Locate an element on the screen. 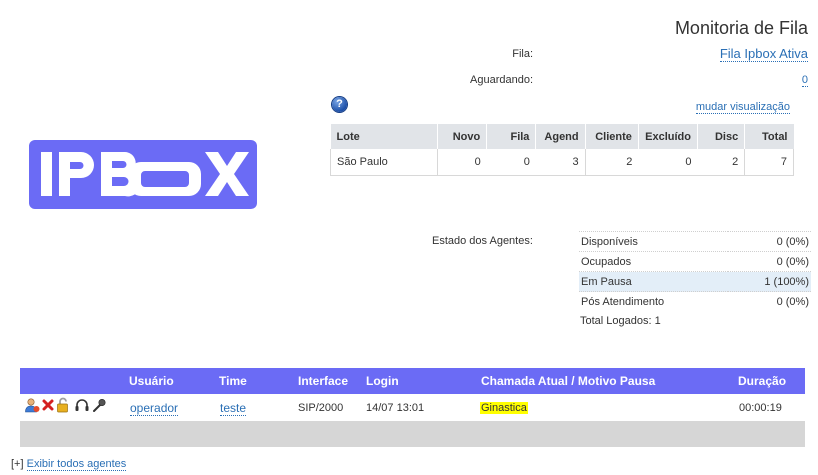 The height and width of the screenshot is (475, 818). column-header-cliente: Cliente is located at coordinates (611, 136).